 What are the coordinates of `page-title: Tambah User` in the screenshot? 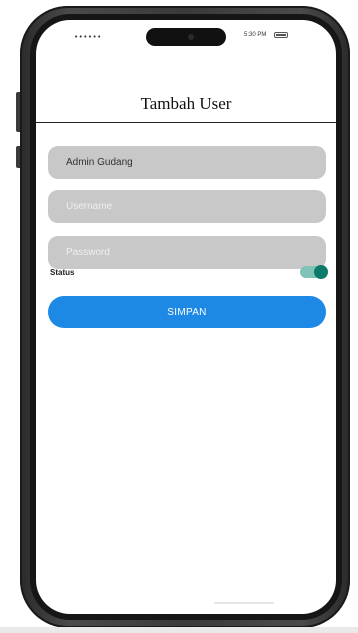 It's located at (186, 103).